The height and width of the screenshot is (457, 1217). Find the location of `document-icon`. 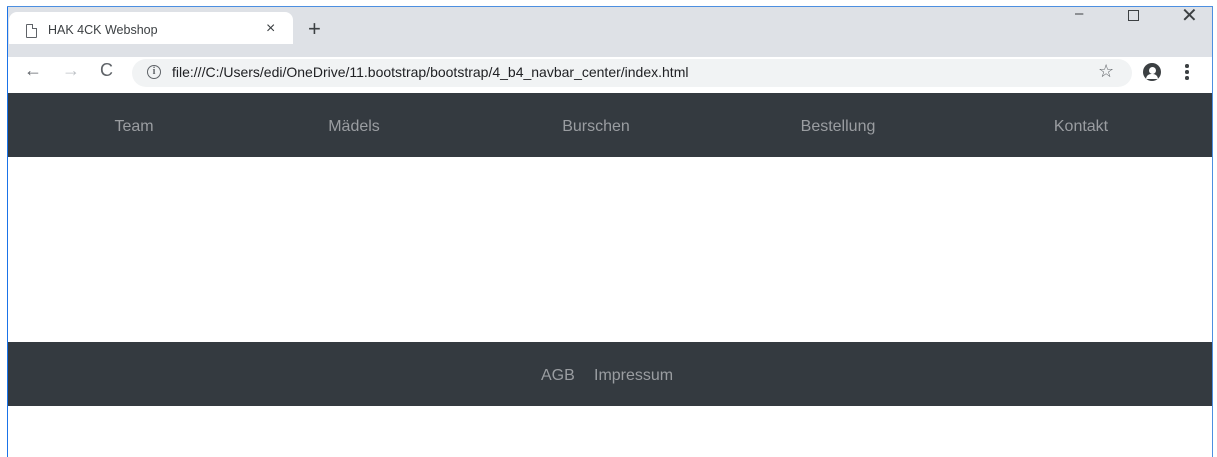

document-icon is located at coordinates (32, 30).